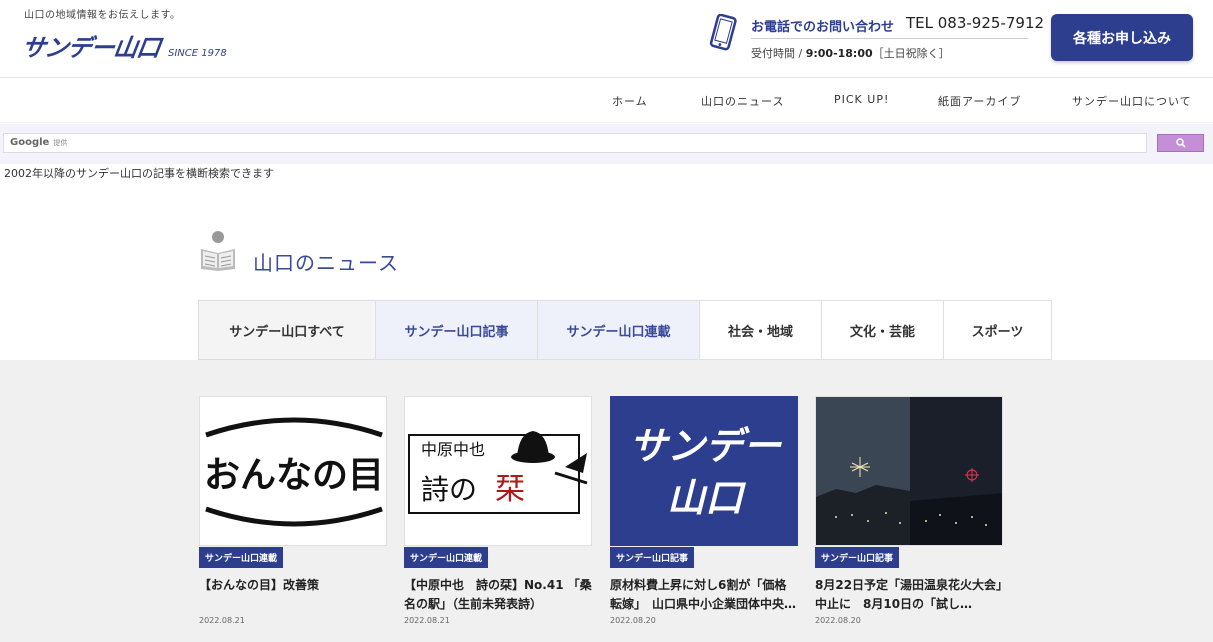 This screenshot has height=642, width=1213. What do you see at coordinates (778, 53) in the screenshot?
I see `hours-label: 受付時間 /` at bounding box center [778, 53].